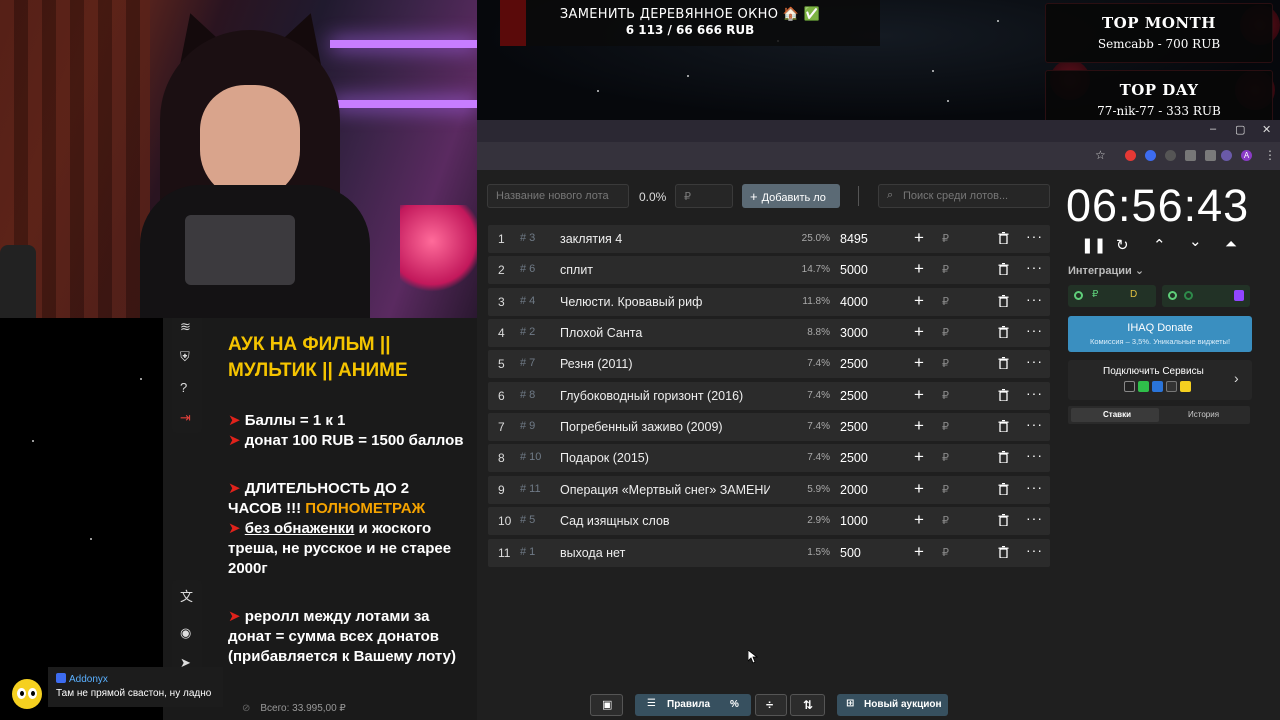 Image resolution: width=1280 pixels, height=720 pixels. What do you see at coordinates (892, 705) in the screenshot?
I see `new-auction-button: ⊞ Новый аукцион` at bounding box center [892, 705].